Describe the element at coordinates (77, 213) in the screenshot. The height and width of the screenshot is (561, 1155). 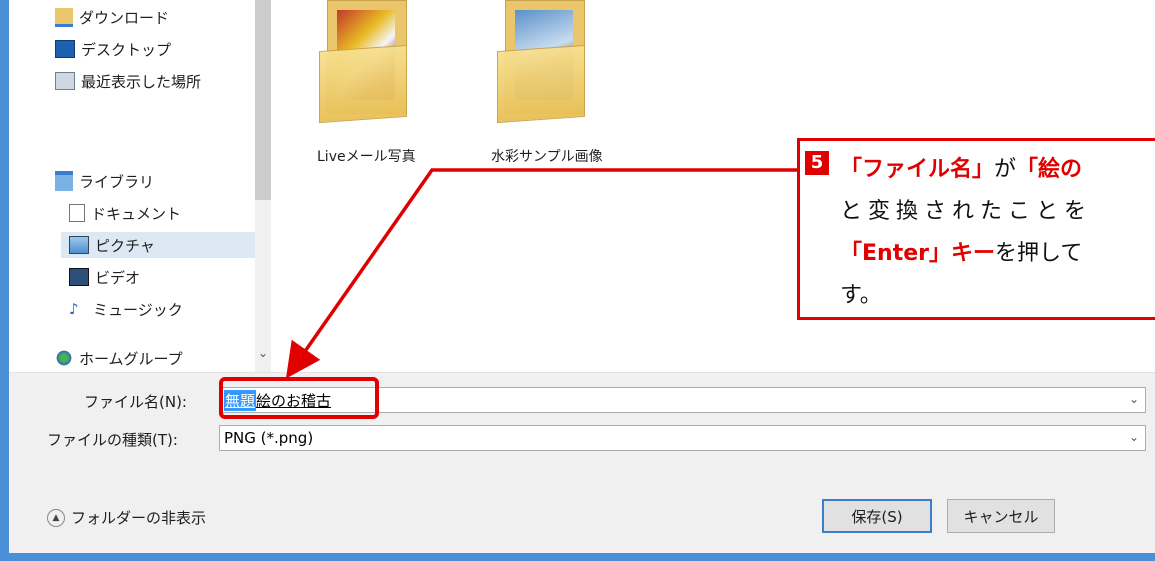
I see `document-icon` at that location.